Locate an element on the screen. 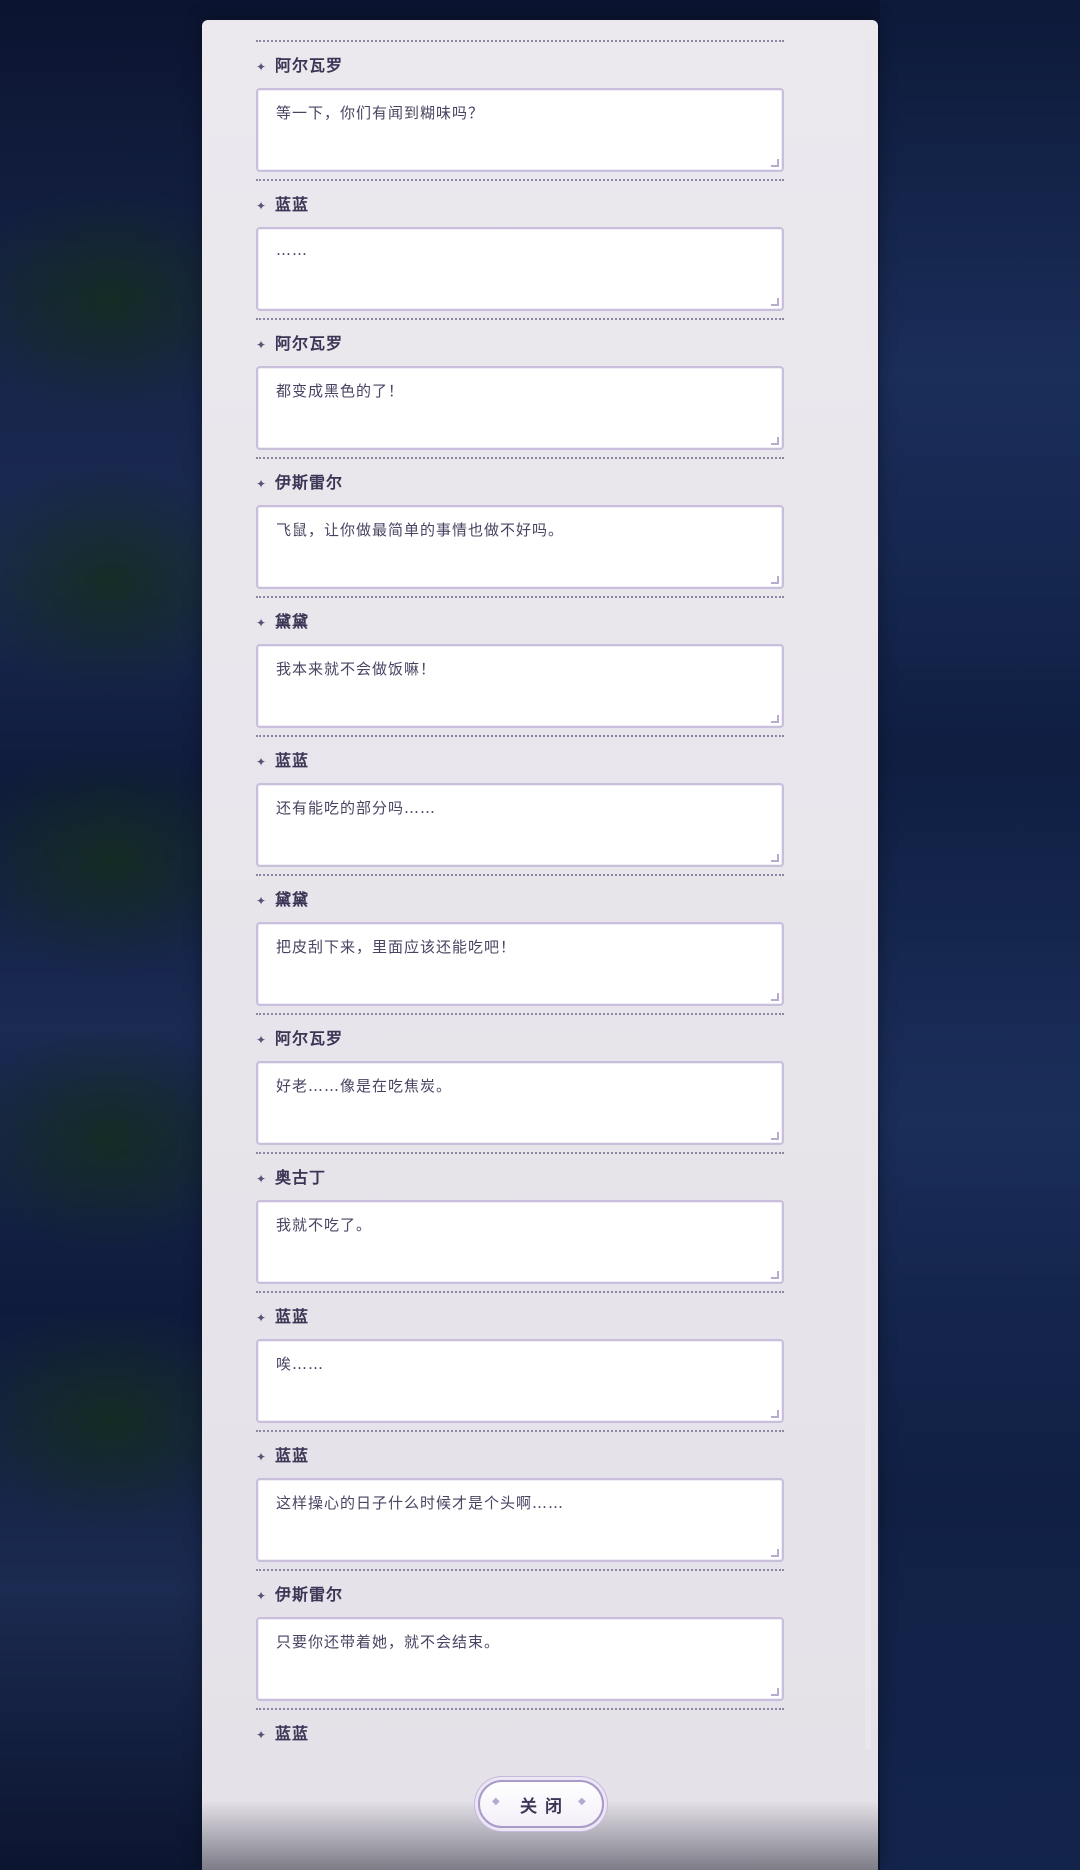 The image size is (1080, 1870). log-entry: ✦ 奥古丁 我就不吃了。 is located at coordinates (520, 1222).